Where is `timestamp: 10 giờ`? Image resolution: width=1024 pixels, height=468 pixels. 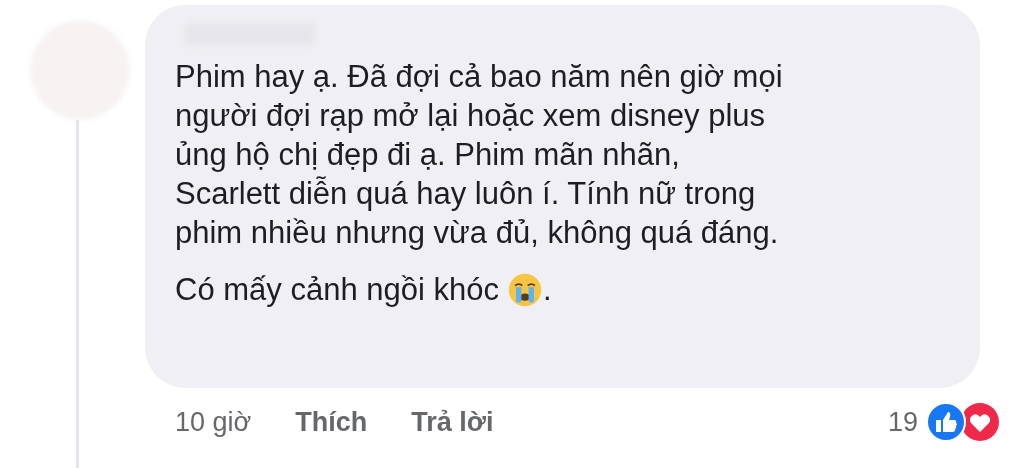 timestamp: 10 giờ is located at coordinates (213, 422).